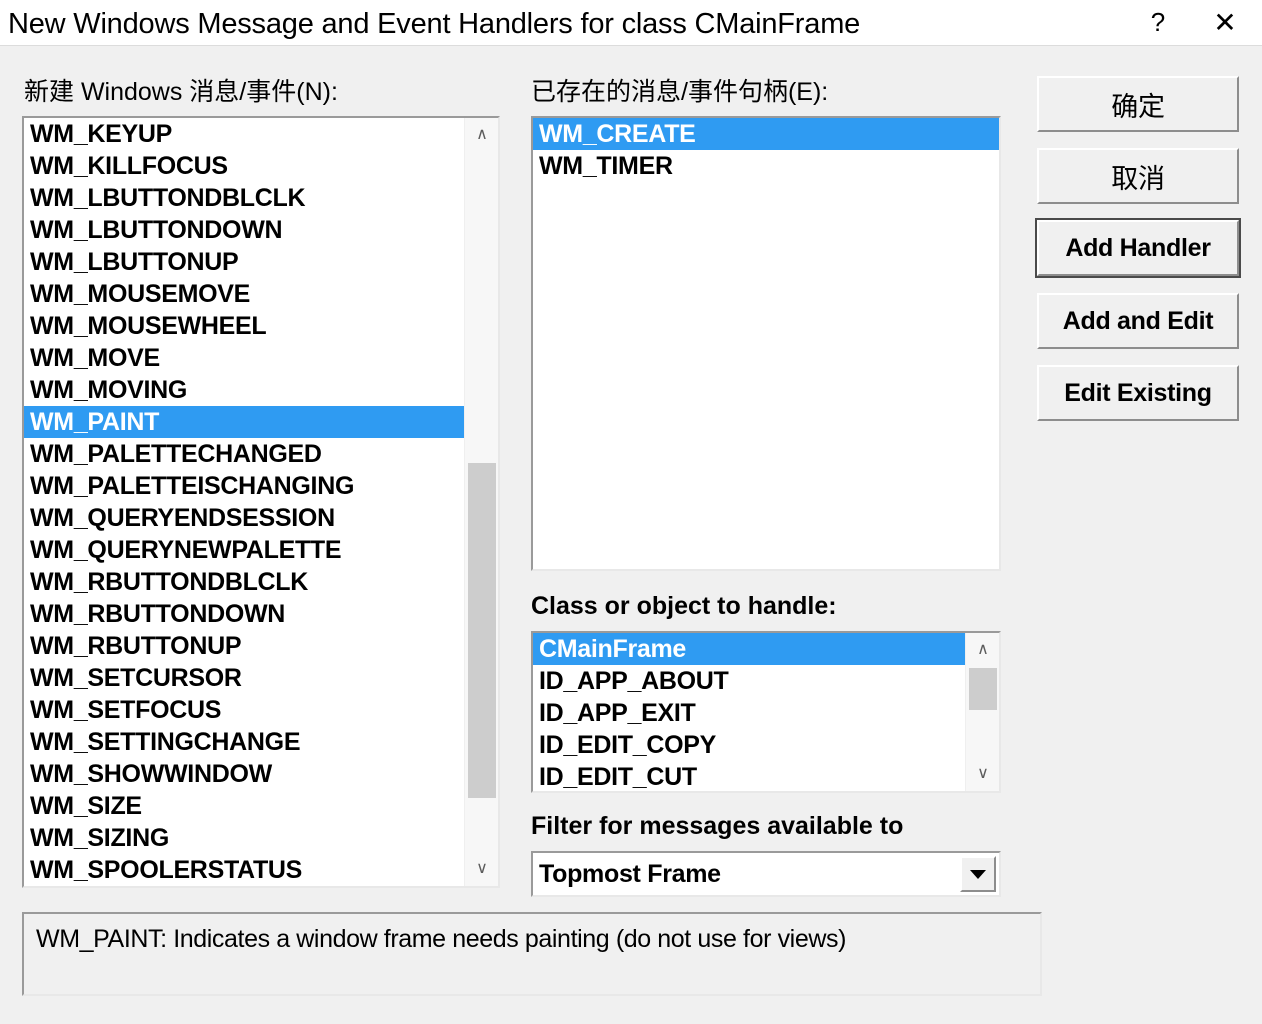 The image size is (1262, 1024). I want to click on list-item: WM_KEYUP, so click(244, 134).